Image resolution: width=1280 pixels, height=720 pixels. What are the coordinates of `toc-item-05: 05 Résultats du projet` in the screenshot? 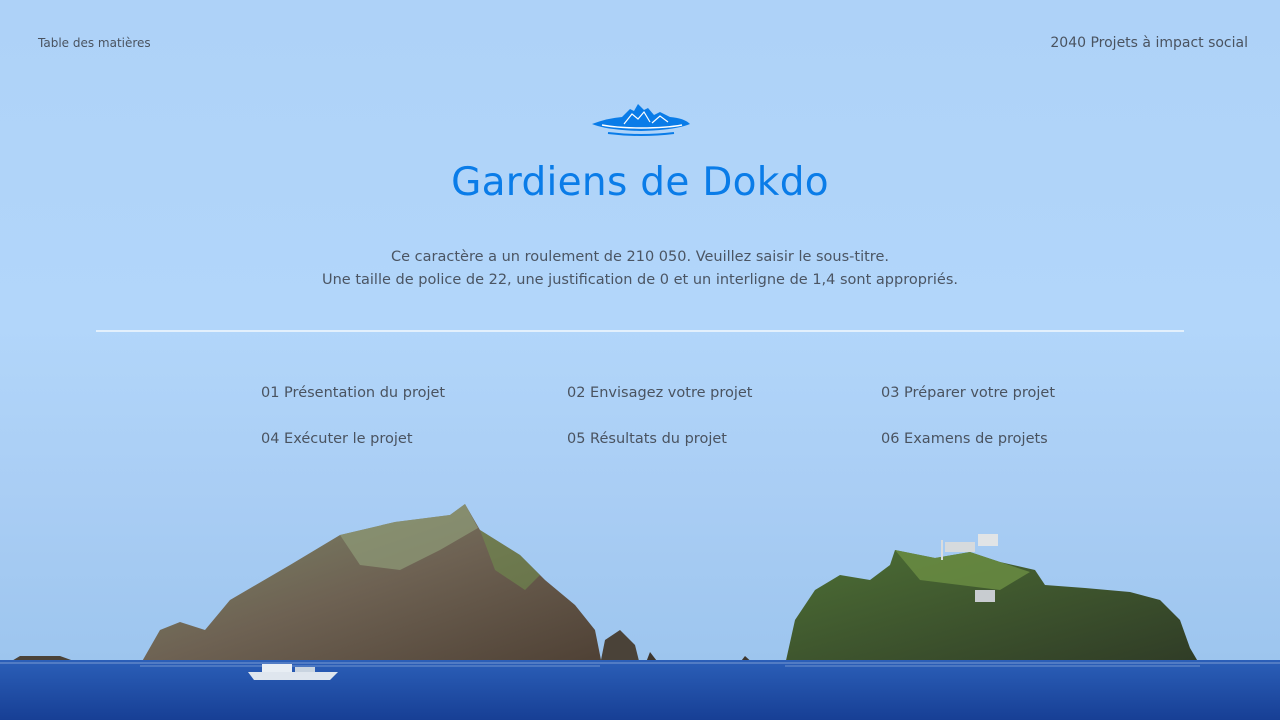 It's located at (647, 439).